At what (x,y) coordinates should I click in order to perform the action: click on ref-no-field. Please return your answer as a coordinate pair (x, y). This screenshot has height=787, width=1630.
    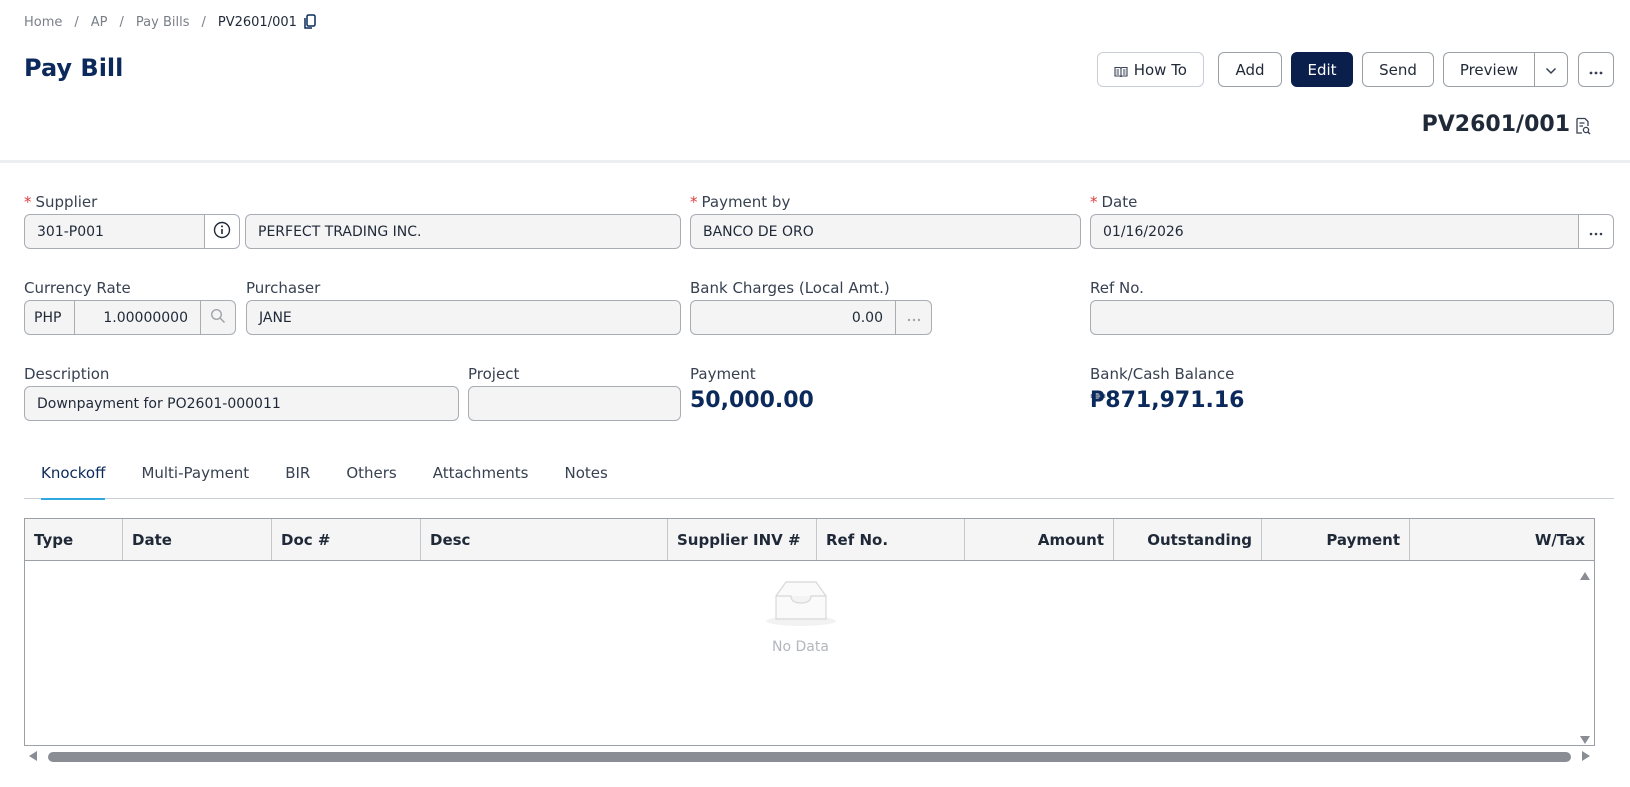
    Looking at the image, I should click on (1352, 317).